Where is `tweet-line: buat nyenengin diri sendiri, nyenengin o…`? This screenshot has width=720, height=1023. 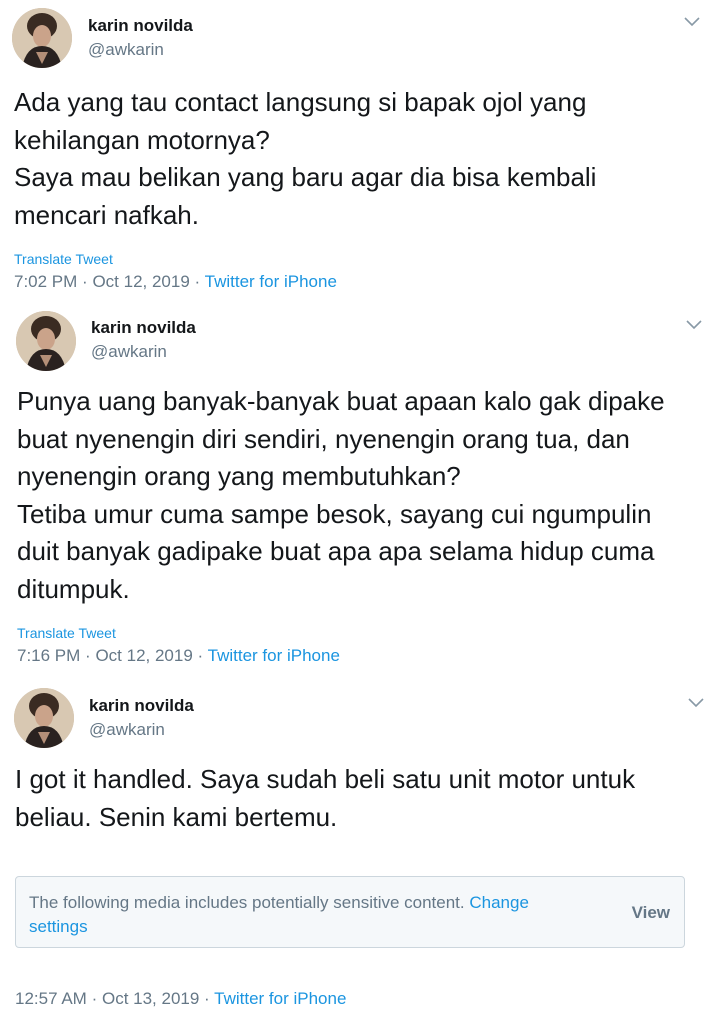
tweet-line: buat nyenengin diri sendiri, nyenengin o… is located at coordinates (323, 438).